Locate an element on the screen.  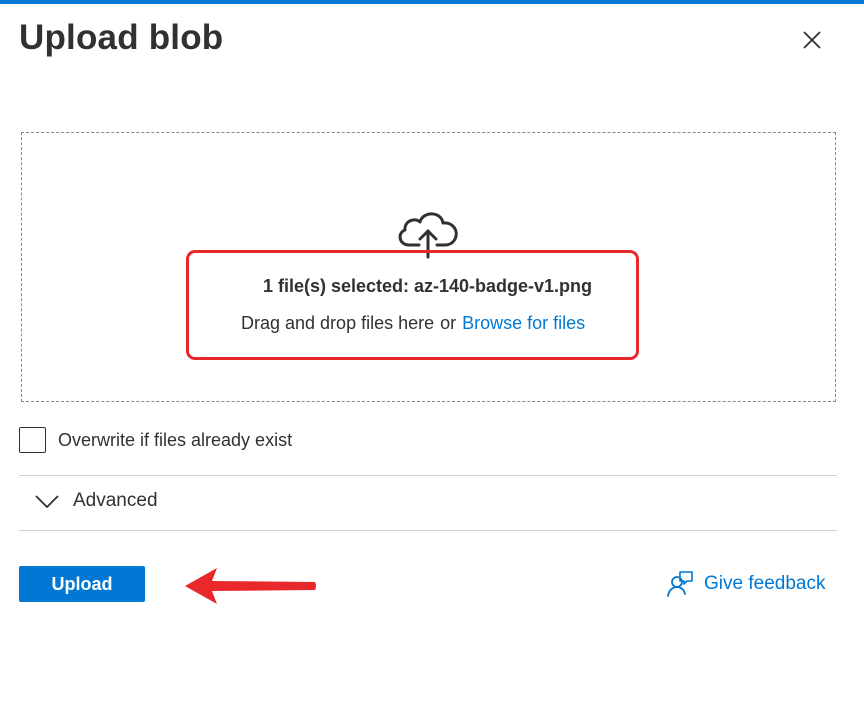
top-accent-bar is located at coordinates (432, 2).